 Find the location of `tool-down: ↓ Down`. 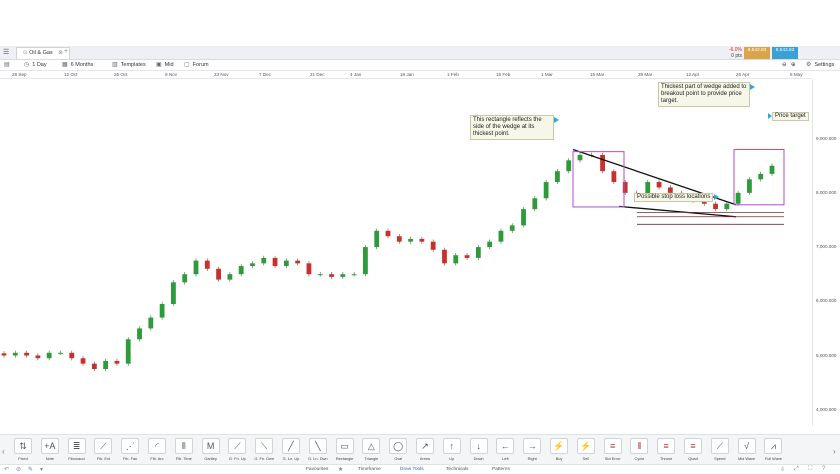

tool-down: ↓ Down is located at coordinates (479, 450).